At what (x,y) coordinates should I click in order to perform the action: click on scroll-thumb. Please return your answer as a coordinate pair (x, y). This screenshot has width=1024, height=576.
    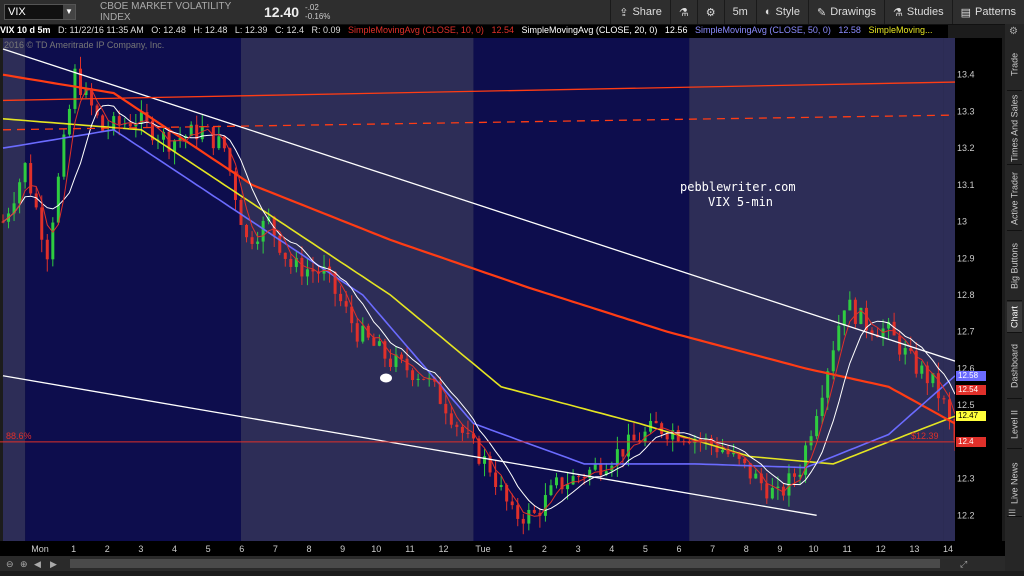
    Looking at the image, I should click on (505, 563).